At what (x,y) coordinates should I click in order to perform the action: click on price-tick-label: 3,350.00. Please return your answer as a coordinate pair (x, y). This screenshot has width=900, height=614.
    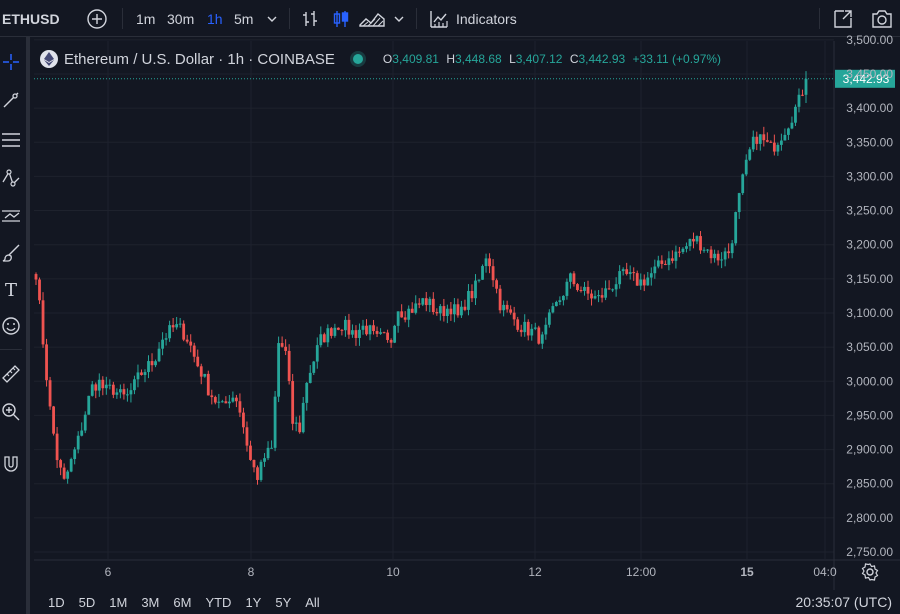
    Looking at the image, I should click on (869, 142).